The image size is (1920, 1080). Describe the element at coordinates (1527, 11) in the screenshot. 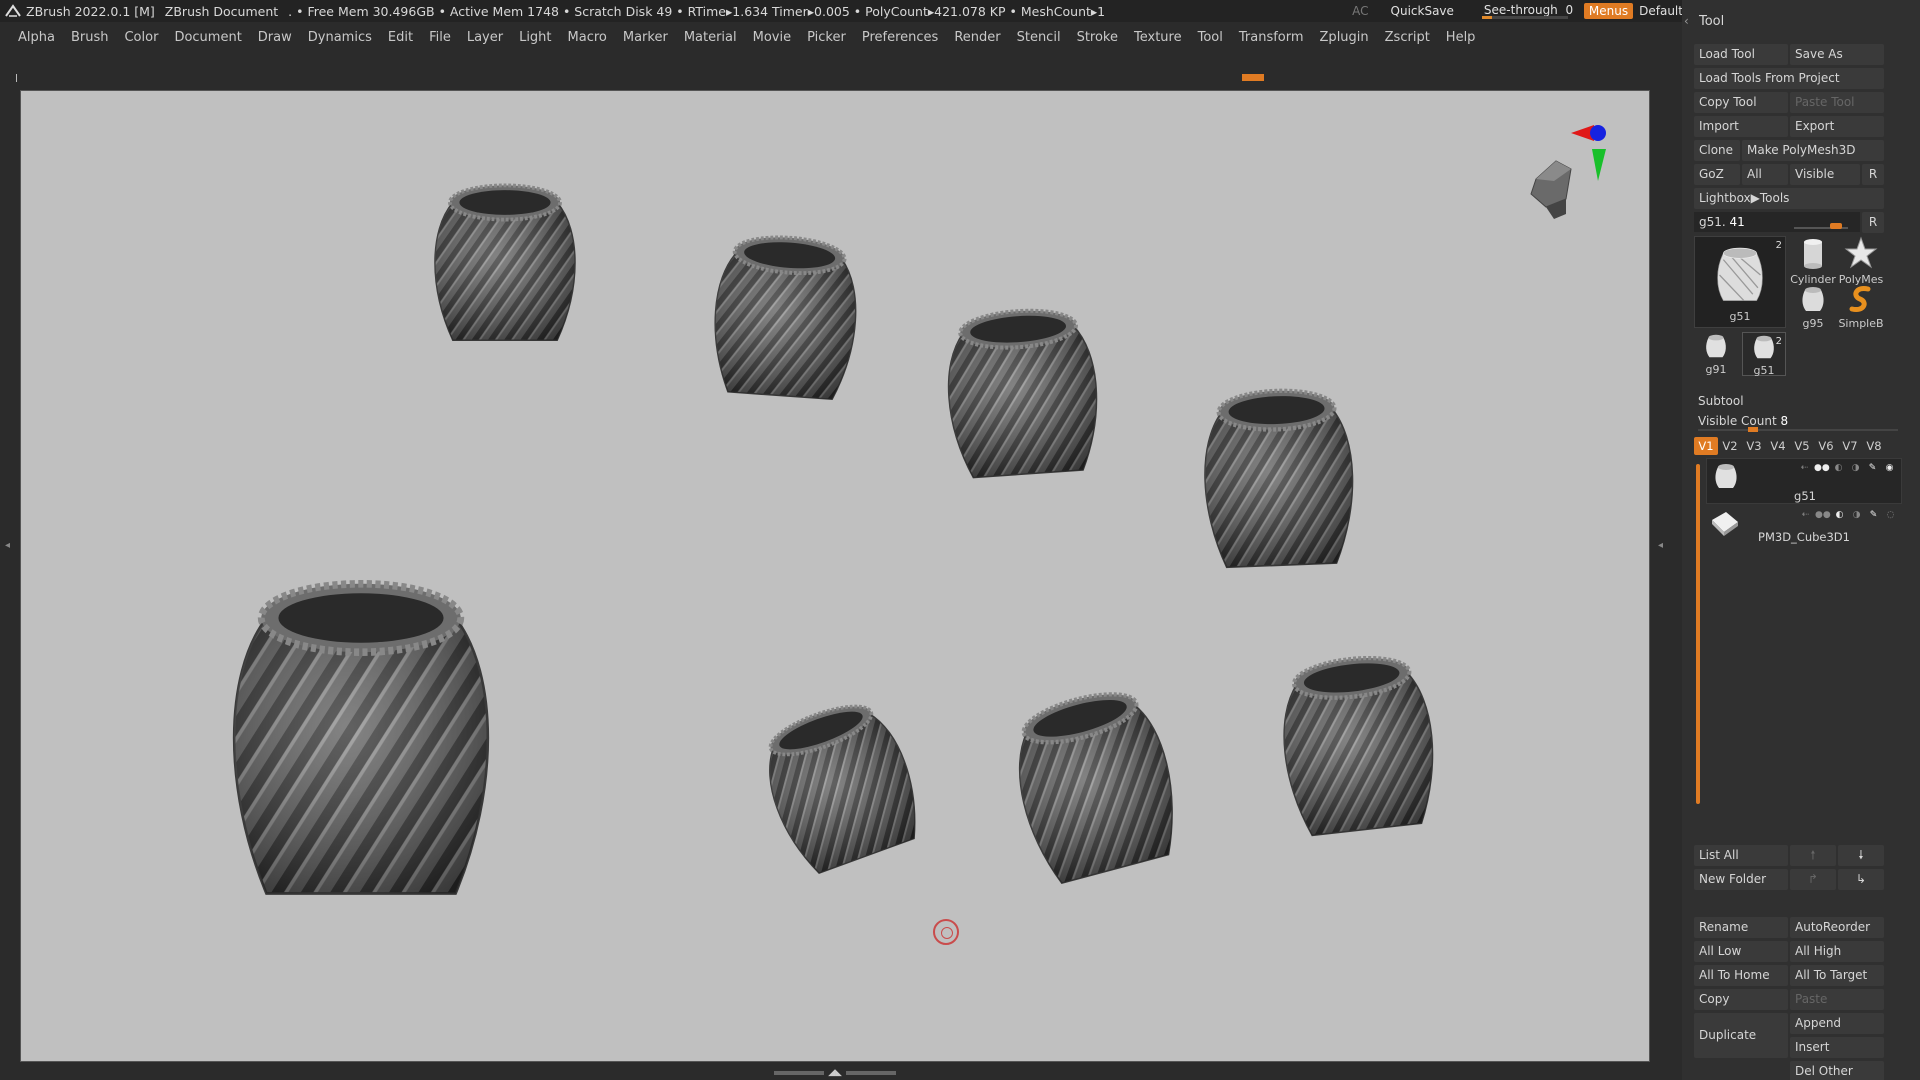

I see `see-through-slider: See-through 0` at that location.